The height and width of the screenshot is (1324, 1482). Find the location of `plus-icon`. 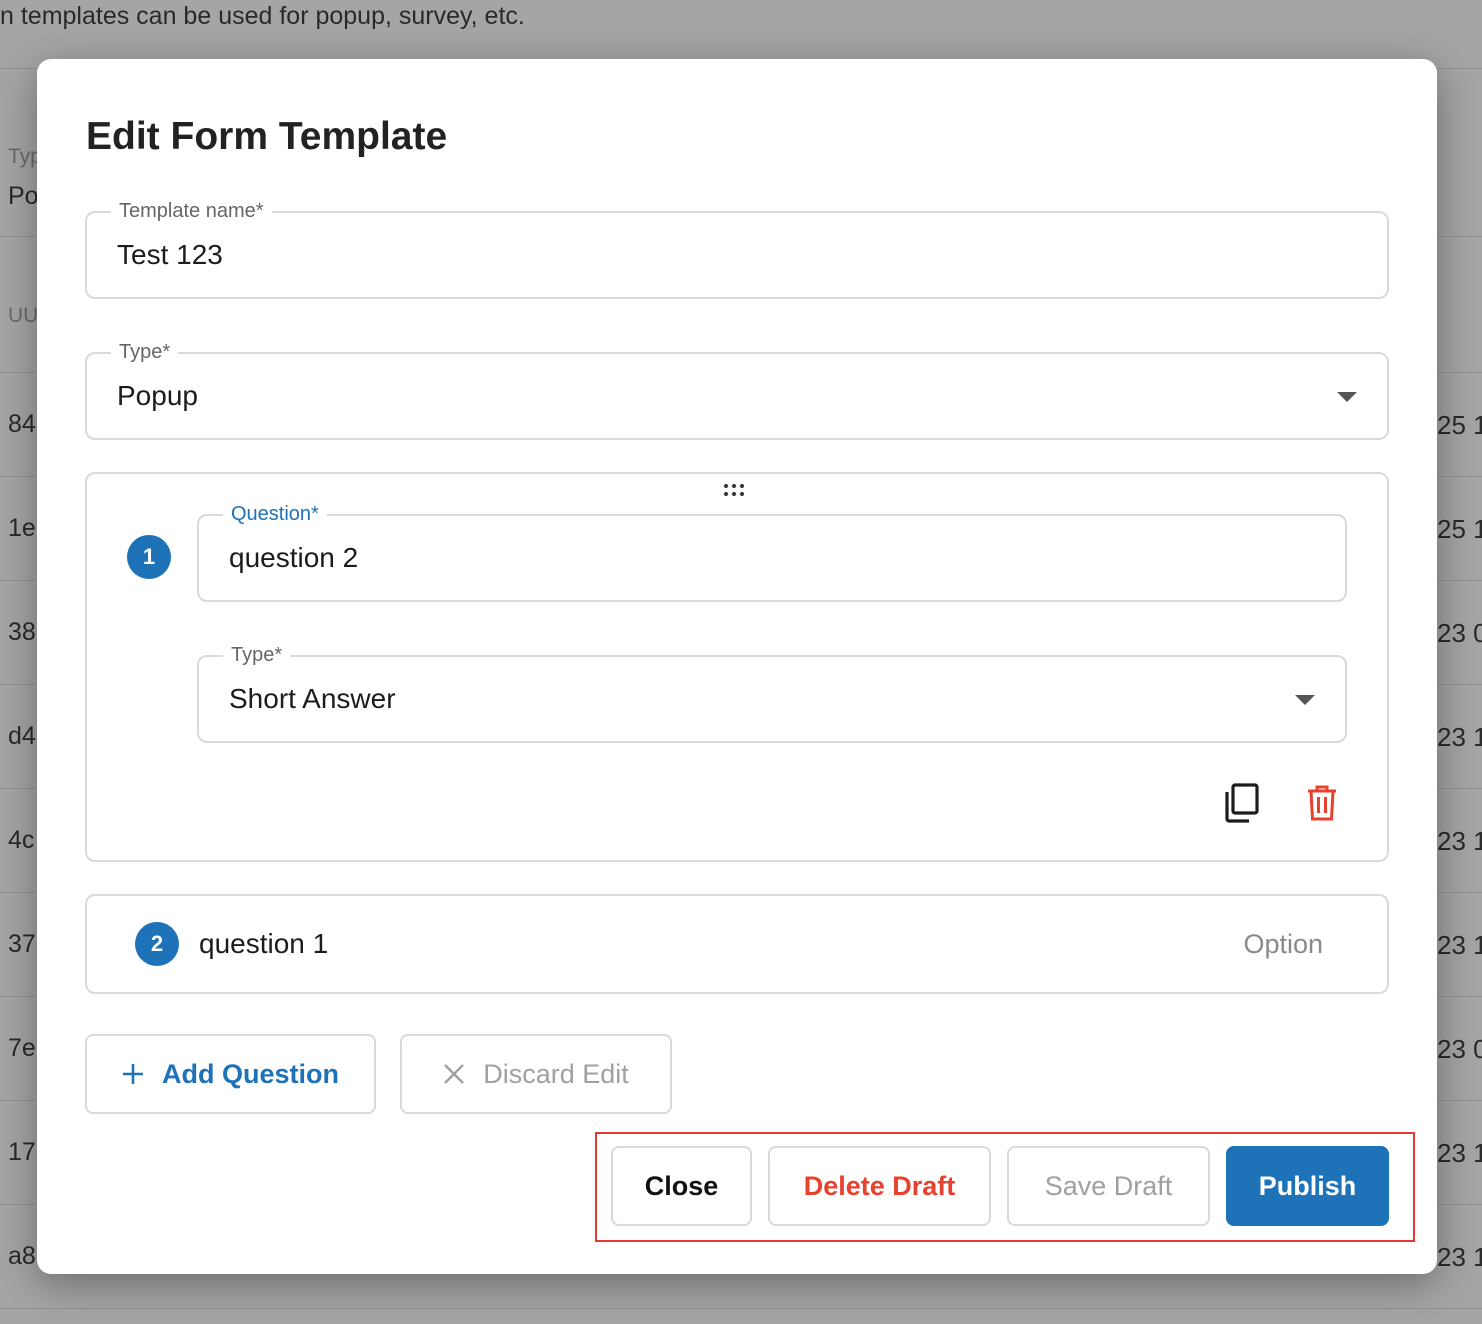

plus-icon is located at coordinates (133, 1074).